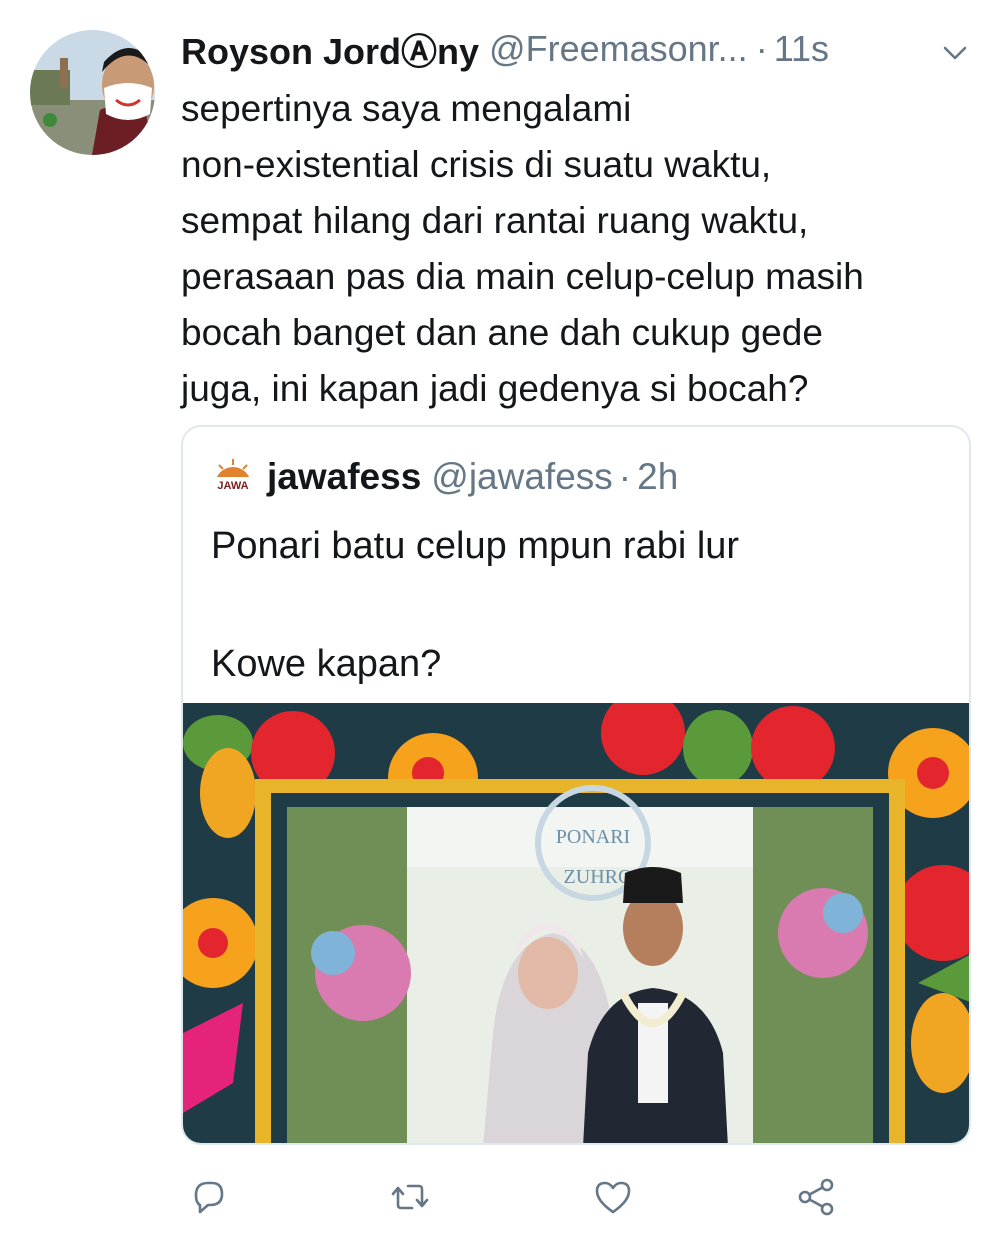 The image size is (1000, 1240). I want to click on reply-icon, so click(208, 1197).